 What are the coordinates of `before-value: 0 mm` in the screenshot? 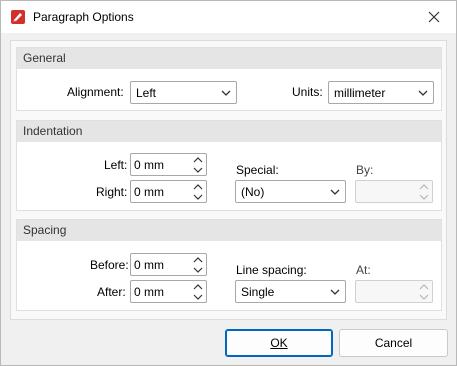 It's located at (149, 265).